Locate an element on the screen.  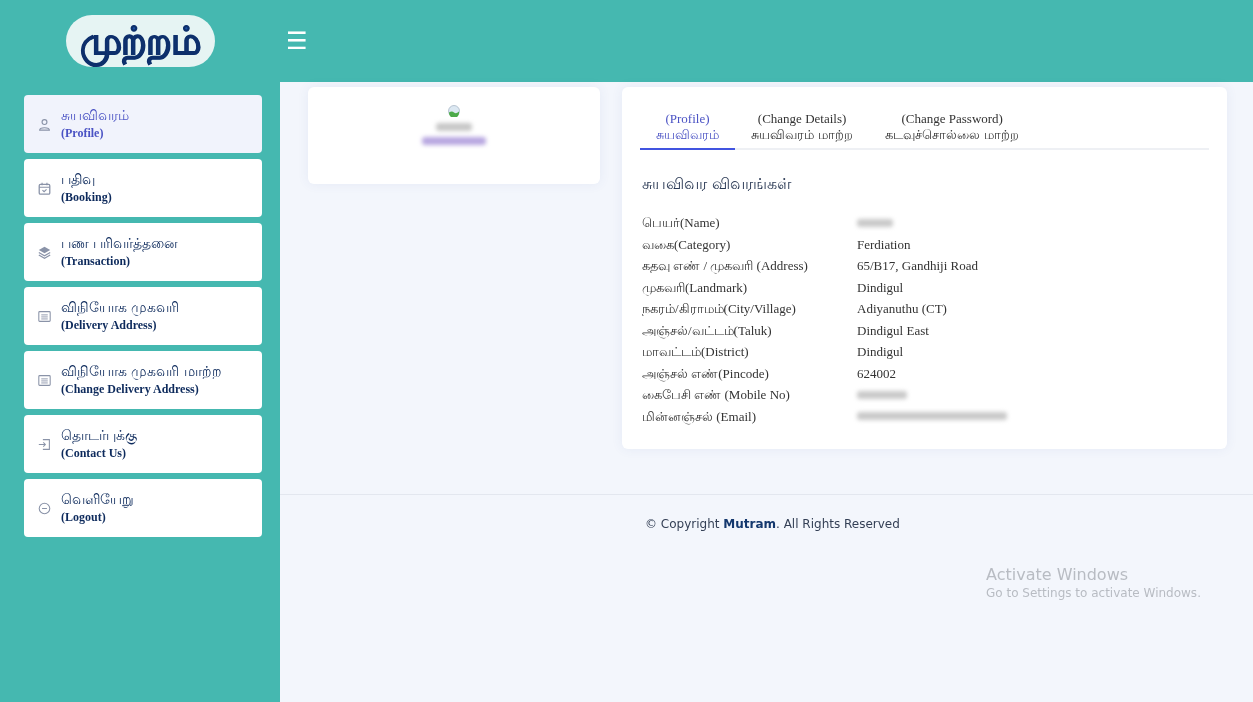
broken-image-icon is located at coordinates (454, 111).